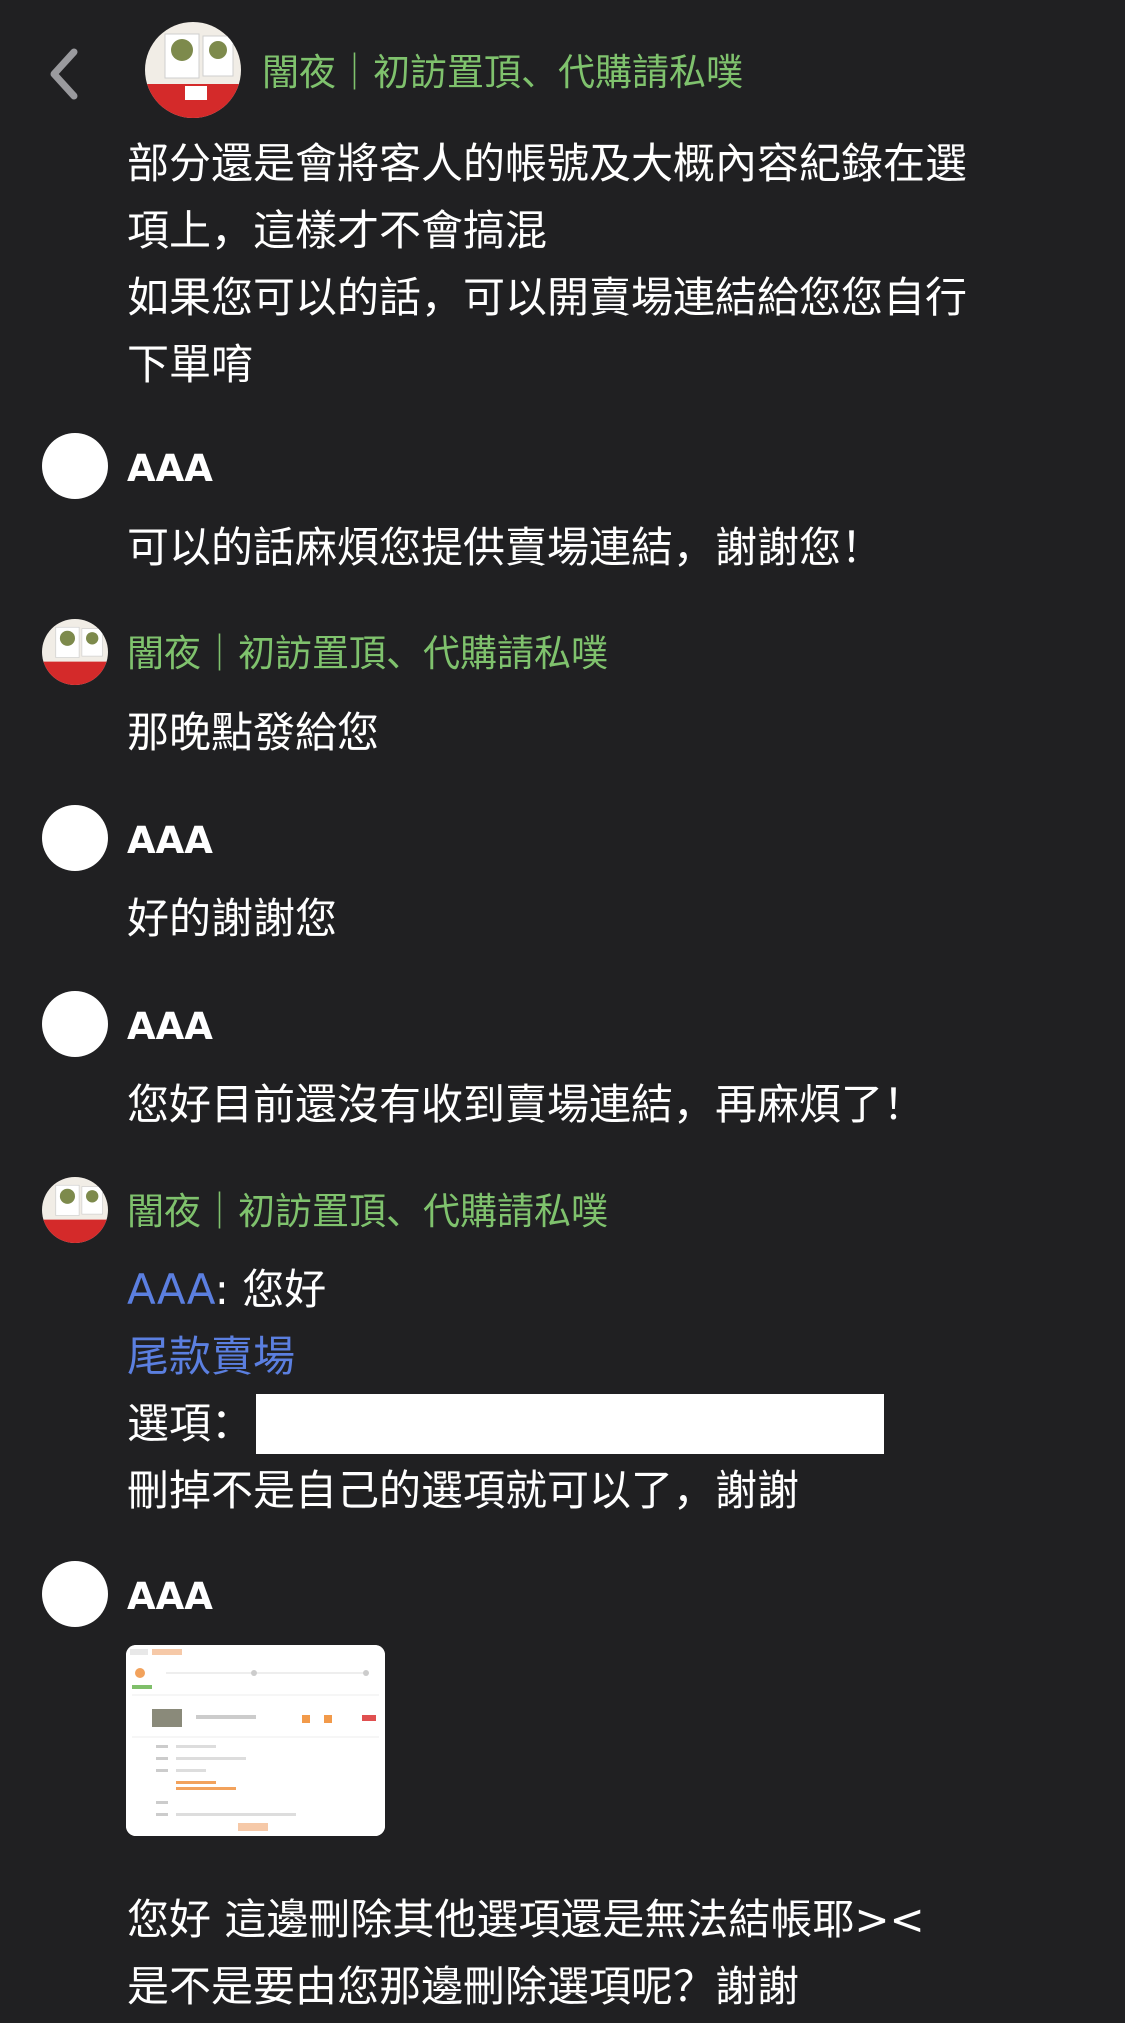  I want to click on greeting-text: : 您好, so click(270, 1289).